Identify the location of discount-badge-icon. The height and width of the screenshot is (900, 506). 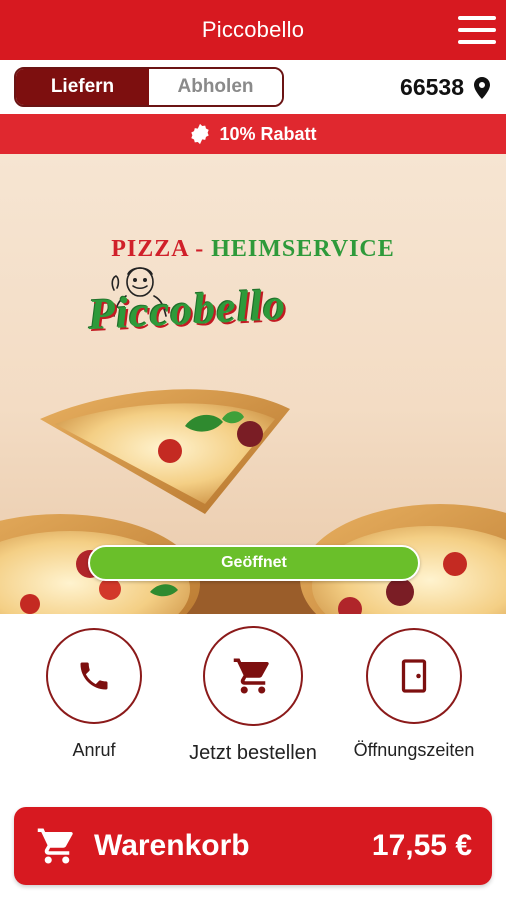
(200, 134).